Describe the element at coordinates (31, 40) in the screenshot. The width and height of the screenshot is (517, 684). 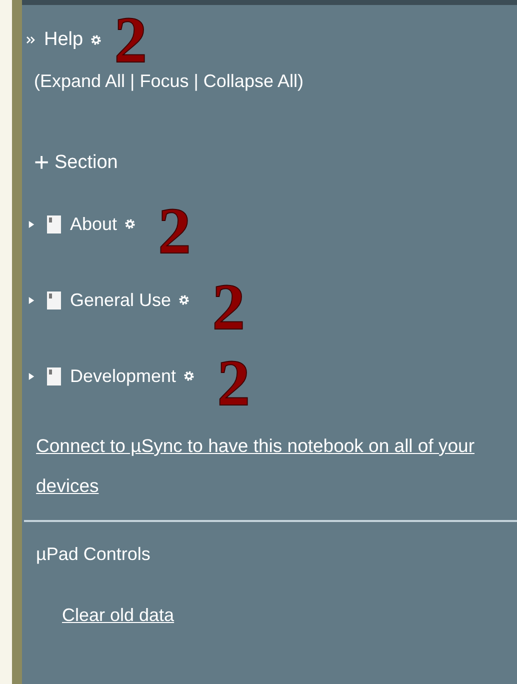
I see `chevron-icon` at that location.